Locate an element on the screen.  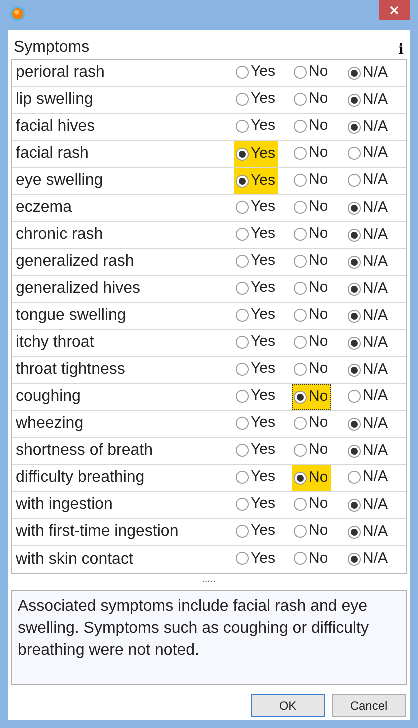
symptom-label: chronic rash is located at coordinates (59, 235).